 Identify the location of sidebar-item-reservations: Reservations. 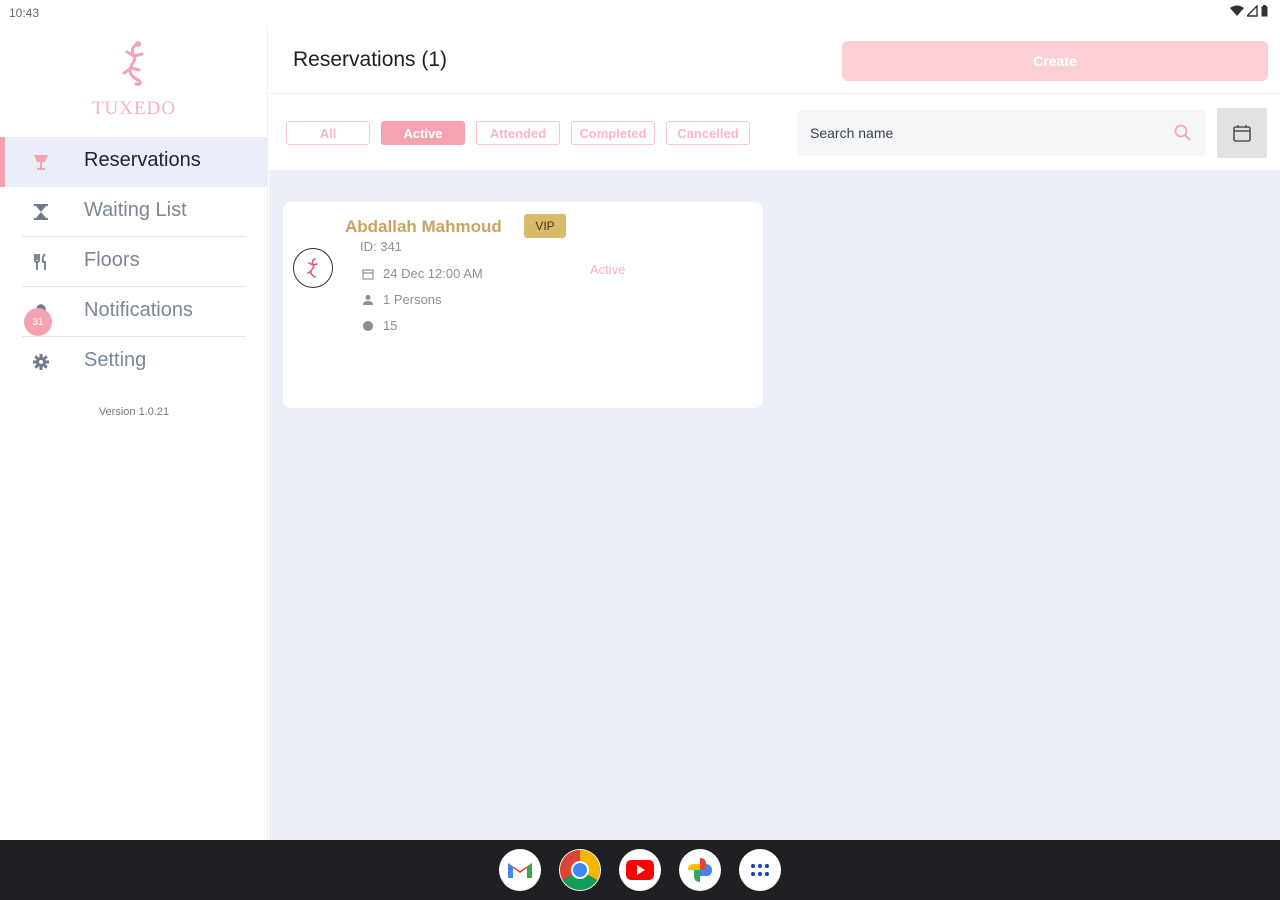
(134, 162).